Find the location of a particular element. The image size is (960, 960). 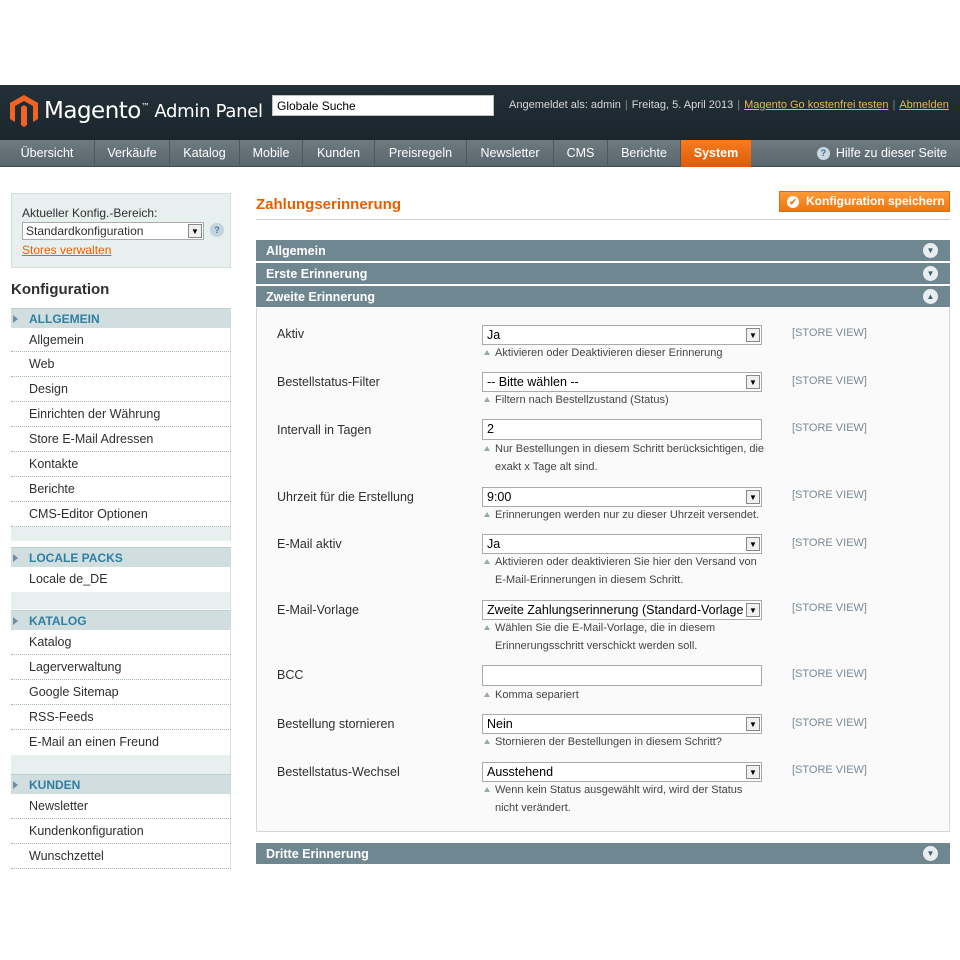

sidebar-item-wunschzettel: Wunschzettel is located at coordinates (121, 856).